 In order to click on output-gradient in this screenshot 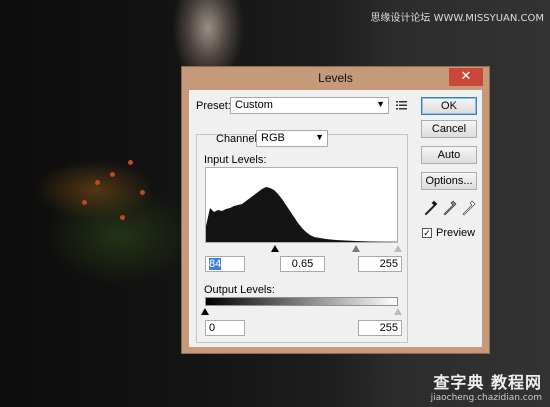, I will do `click(301, 301)`.